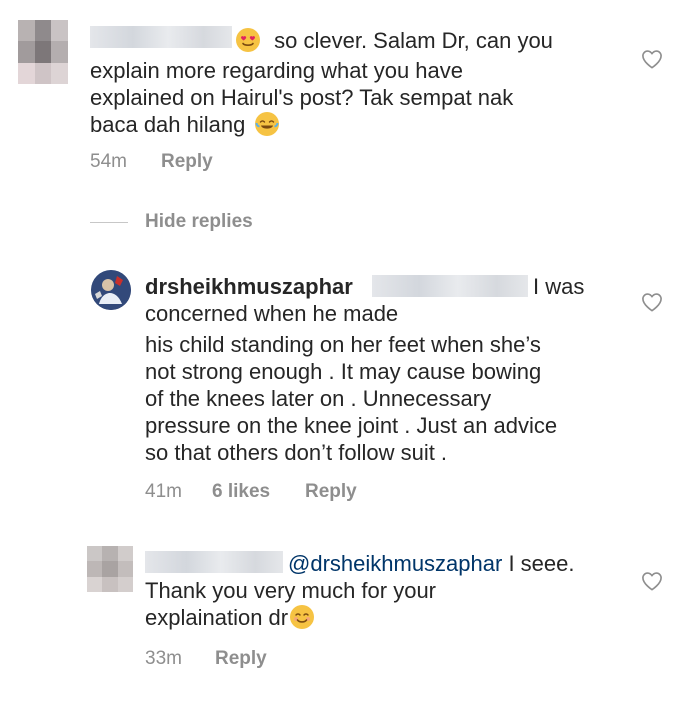  What do you see at coordinates (267, 124) in the screenshot?
I see `tears-of-joy-emoji-icon` at bounding box center [267, 124].